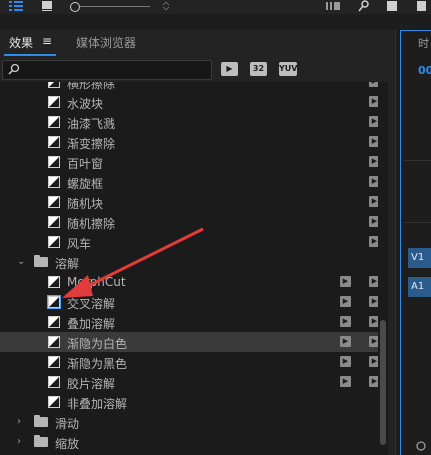 The image size is (431, 455). What do you see at coordinates (421, 447) in the screenshot?
I see `zoom-icon` at bounding box center [421, 447].